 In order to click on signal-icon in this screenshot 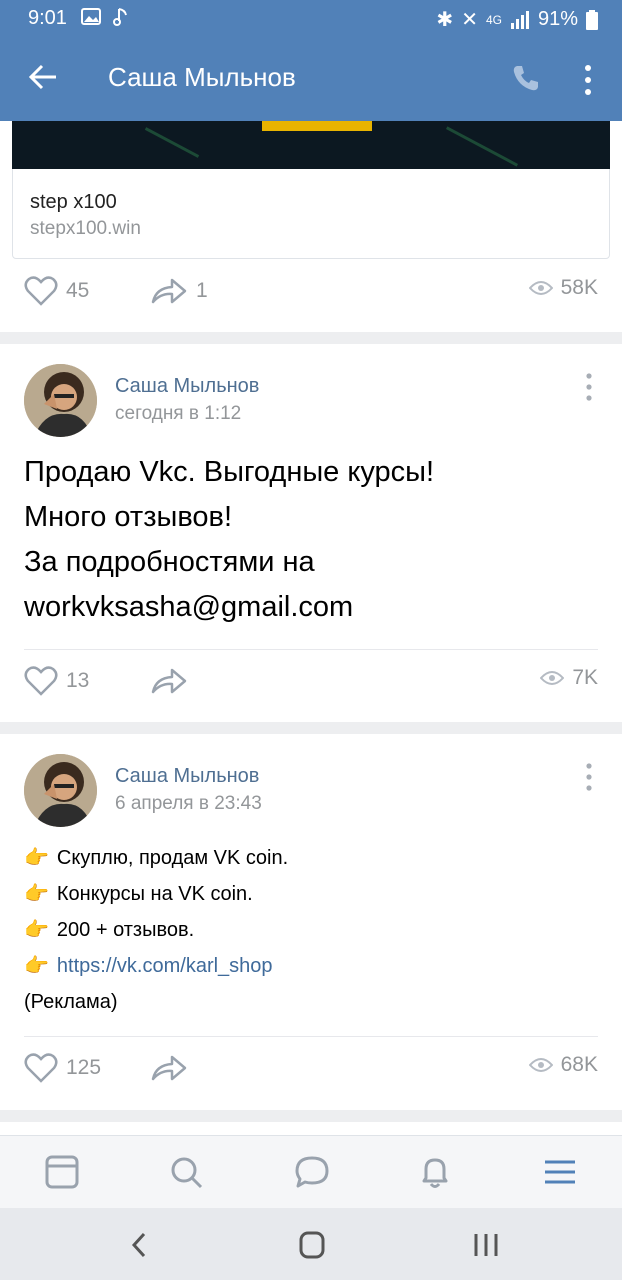, I will do `click(519, 19)`.